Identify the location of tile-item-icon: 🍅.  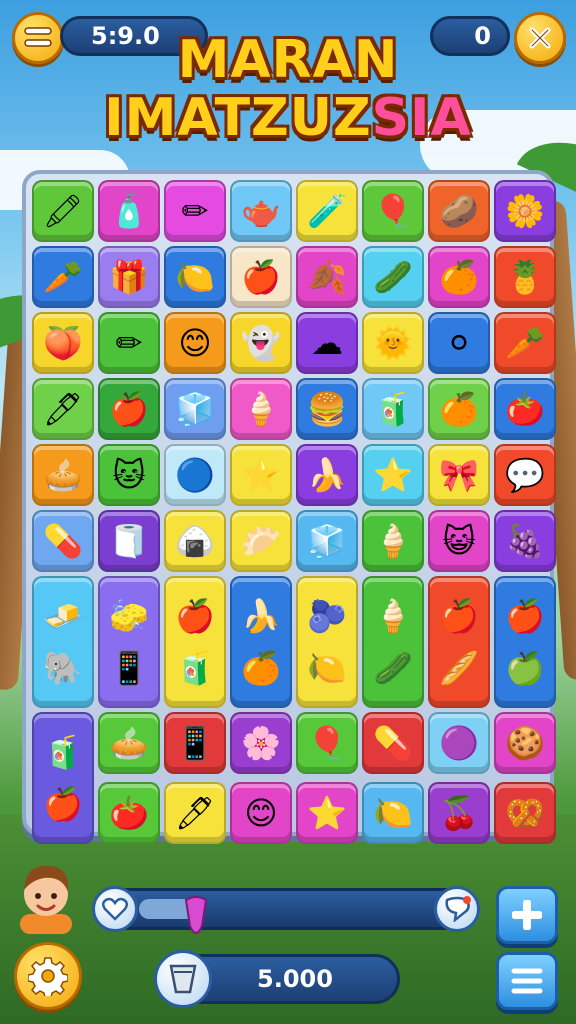
(129, 813).